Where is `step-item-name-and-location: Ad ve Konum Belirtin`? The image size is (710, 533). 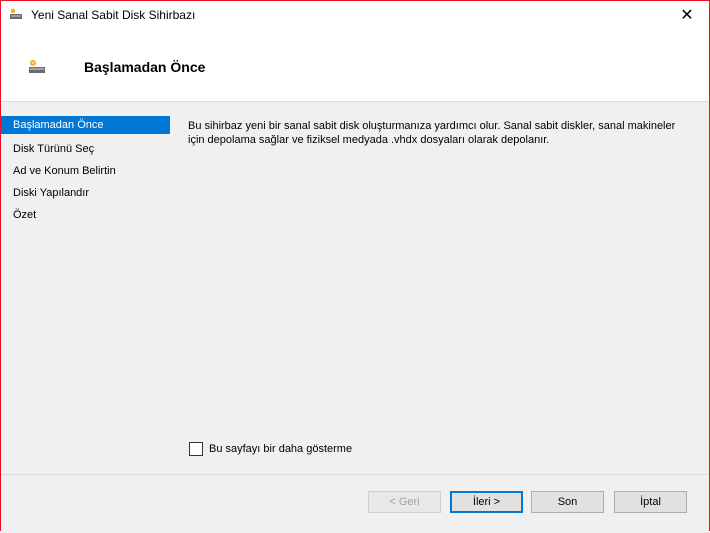 step-item-name-and-location: Ad ve Konum Belirtin is located at coordinates (85, 171).